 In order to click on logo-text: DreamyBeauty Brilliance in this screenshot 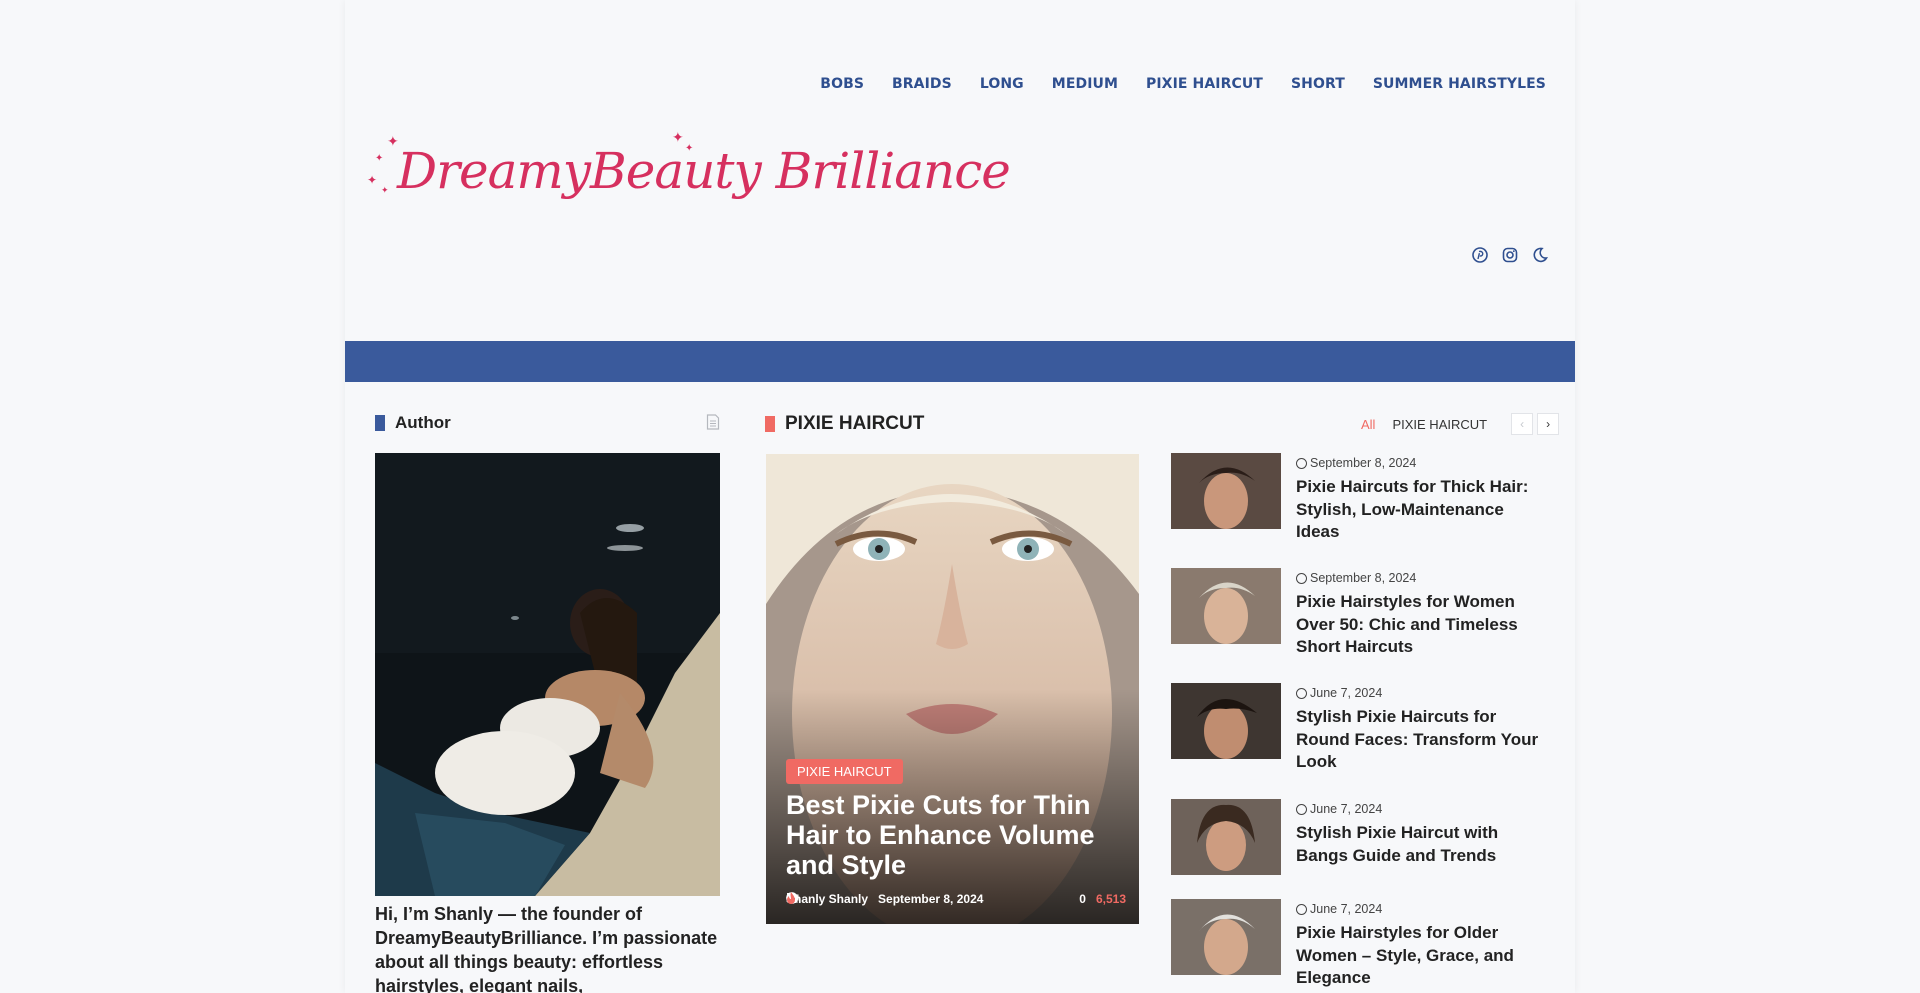, I will do `click(704, 171)`.